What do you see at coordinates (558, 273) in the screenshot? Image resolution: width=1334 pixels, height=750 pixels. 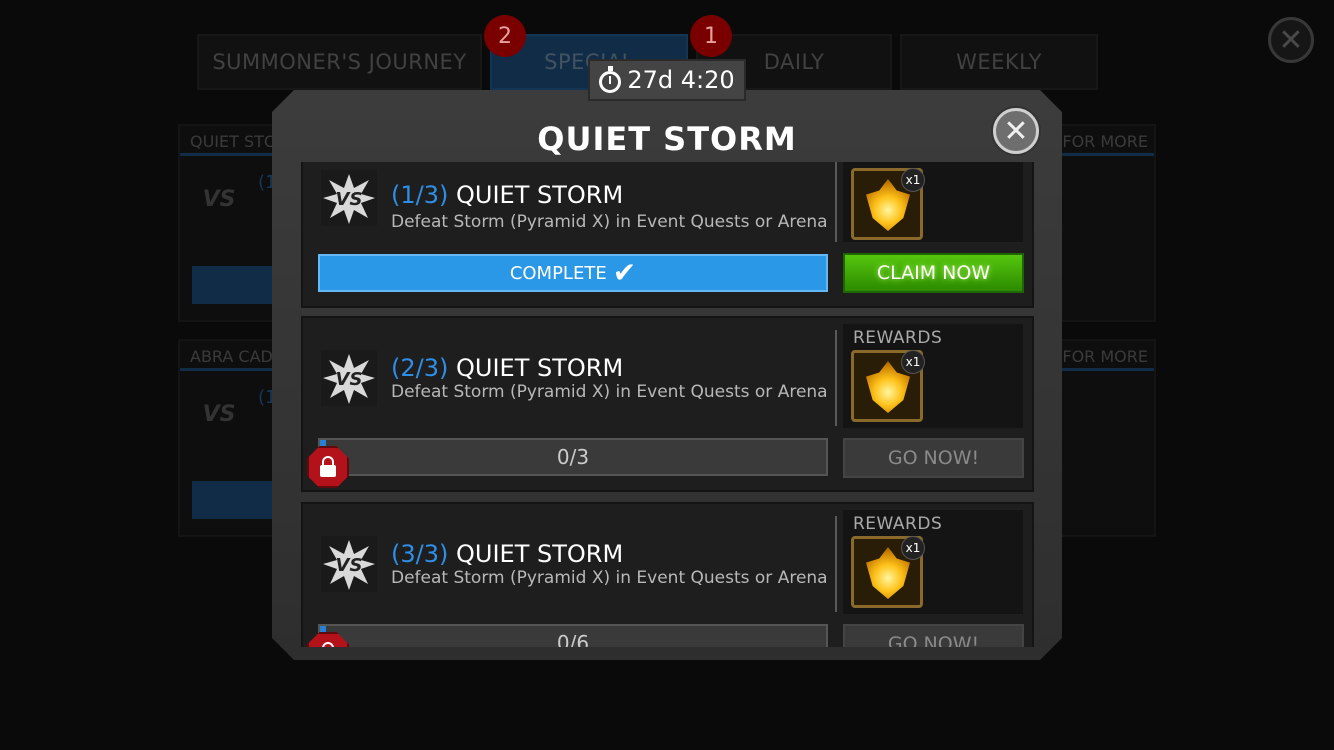 I see `complete-label: COMPLETE` at bounding box center [558, 273].